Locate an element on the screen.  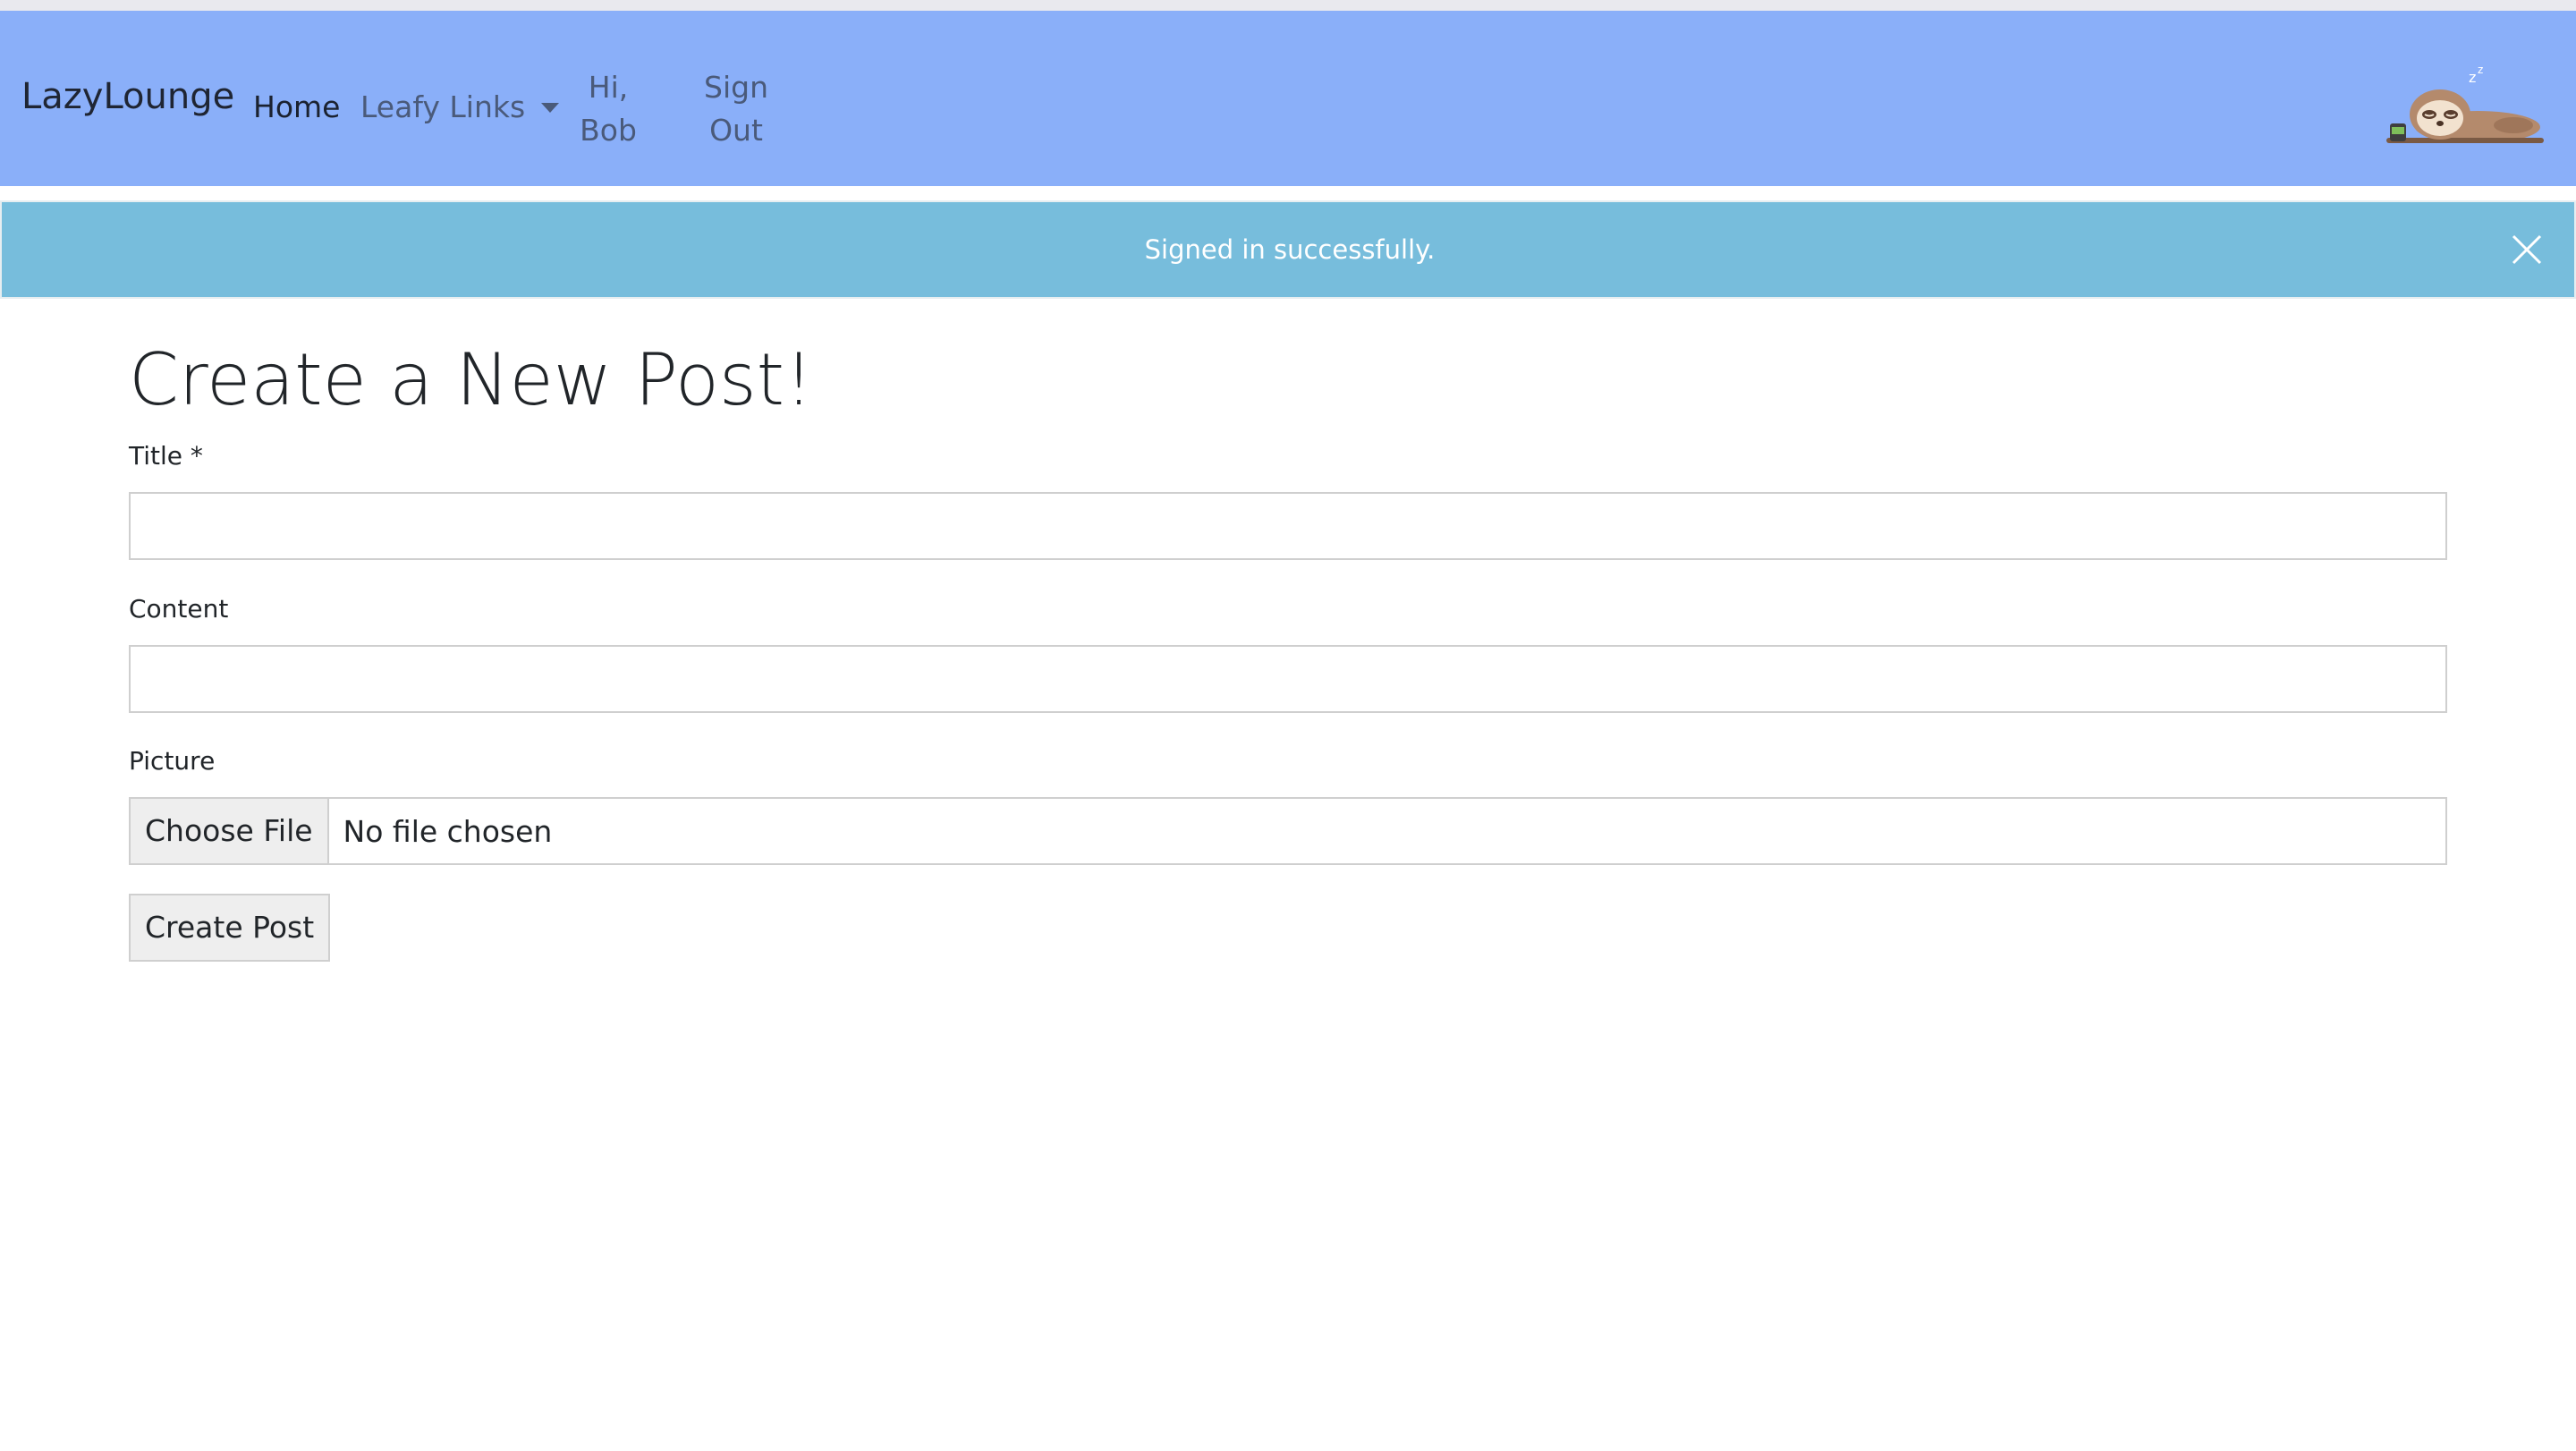
picture-file-input: Choose File No file chosen is located at coordinates (1288, 831).